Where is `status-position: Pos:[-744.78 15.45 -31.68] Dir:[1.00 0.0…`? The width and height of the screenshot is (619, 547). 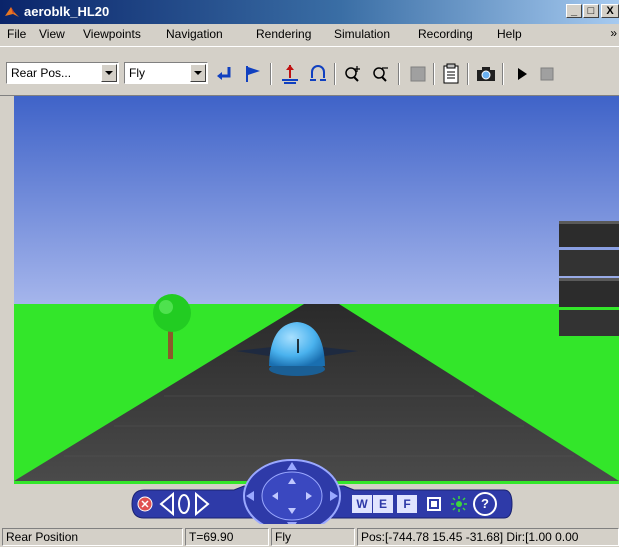 status-position: Pos:[-744.78 15.45 -31.68] Dir:[1.00 0.0… is located at coordinates (488, 537).